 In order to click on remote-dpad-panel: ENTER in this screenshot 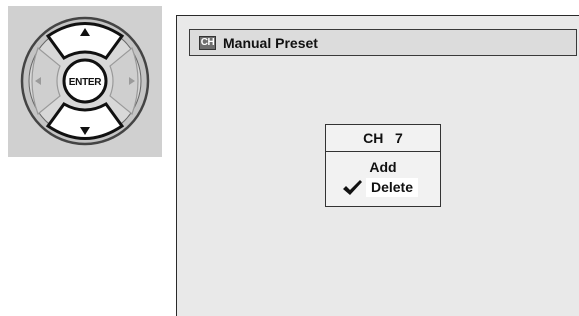, I will do `click(85, 81)`.